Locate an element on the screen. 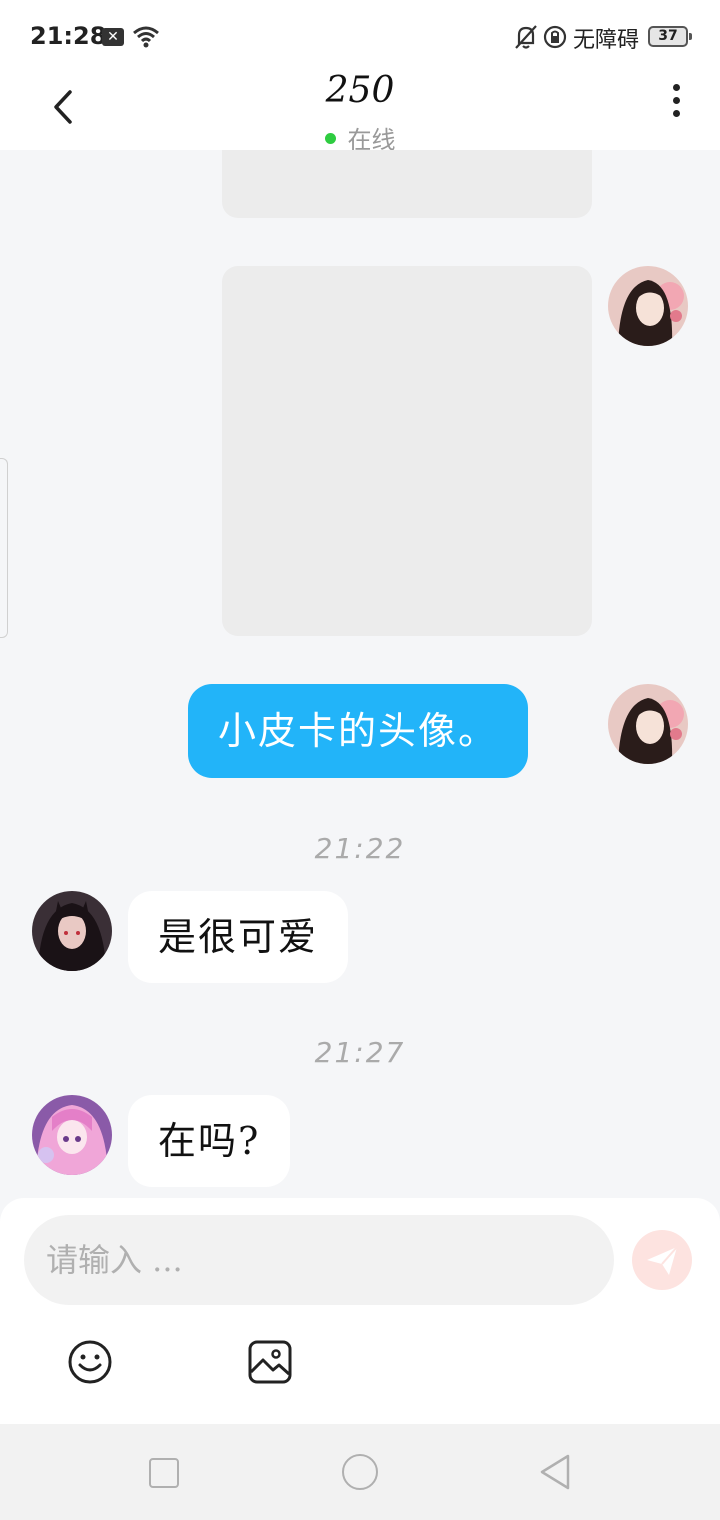 Image resolution: width=720 pixels, height=1520 pixels. x-box-icon: ✕ is located at coordinates (113, 37).